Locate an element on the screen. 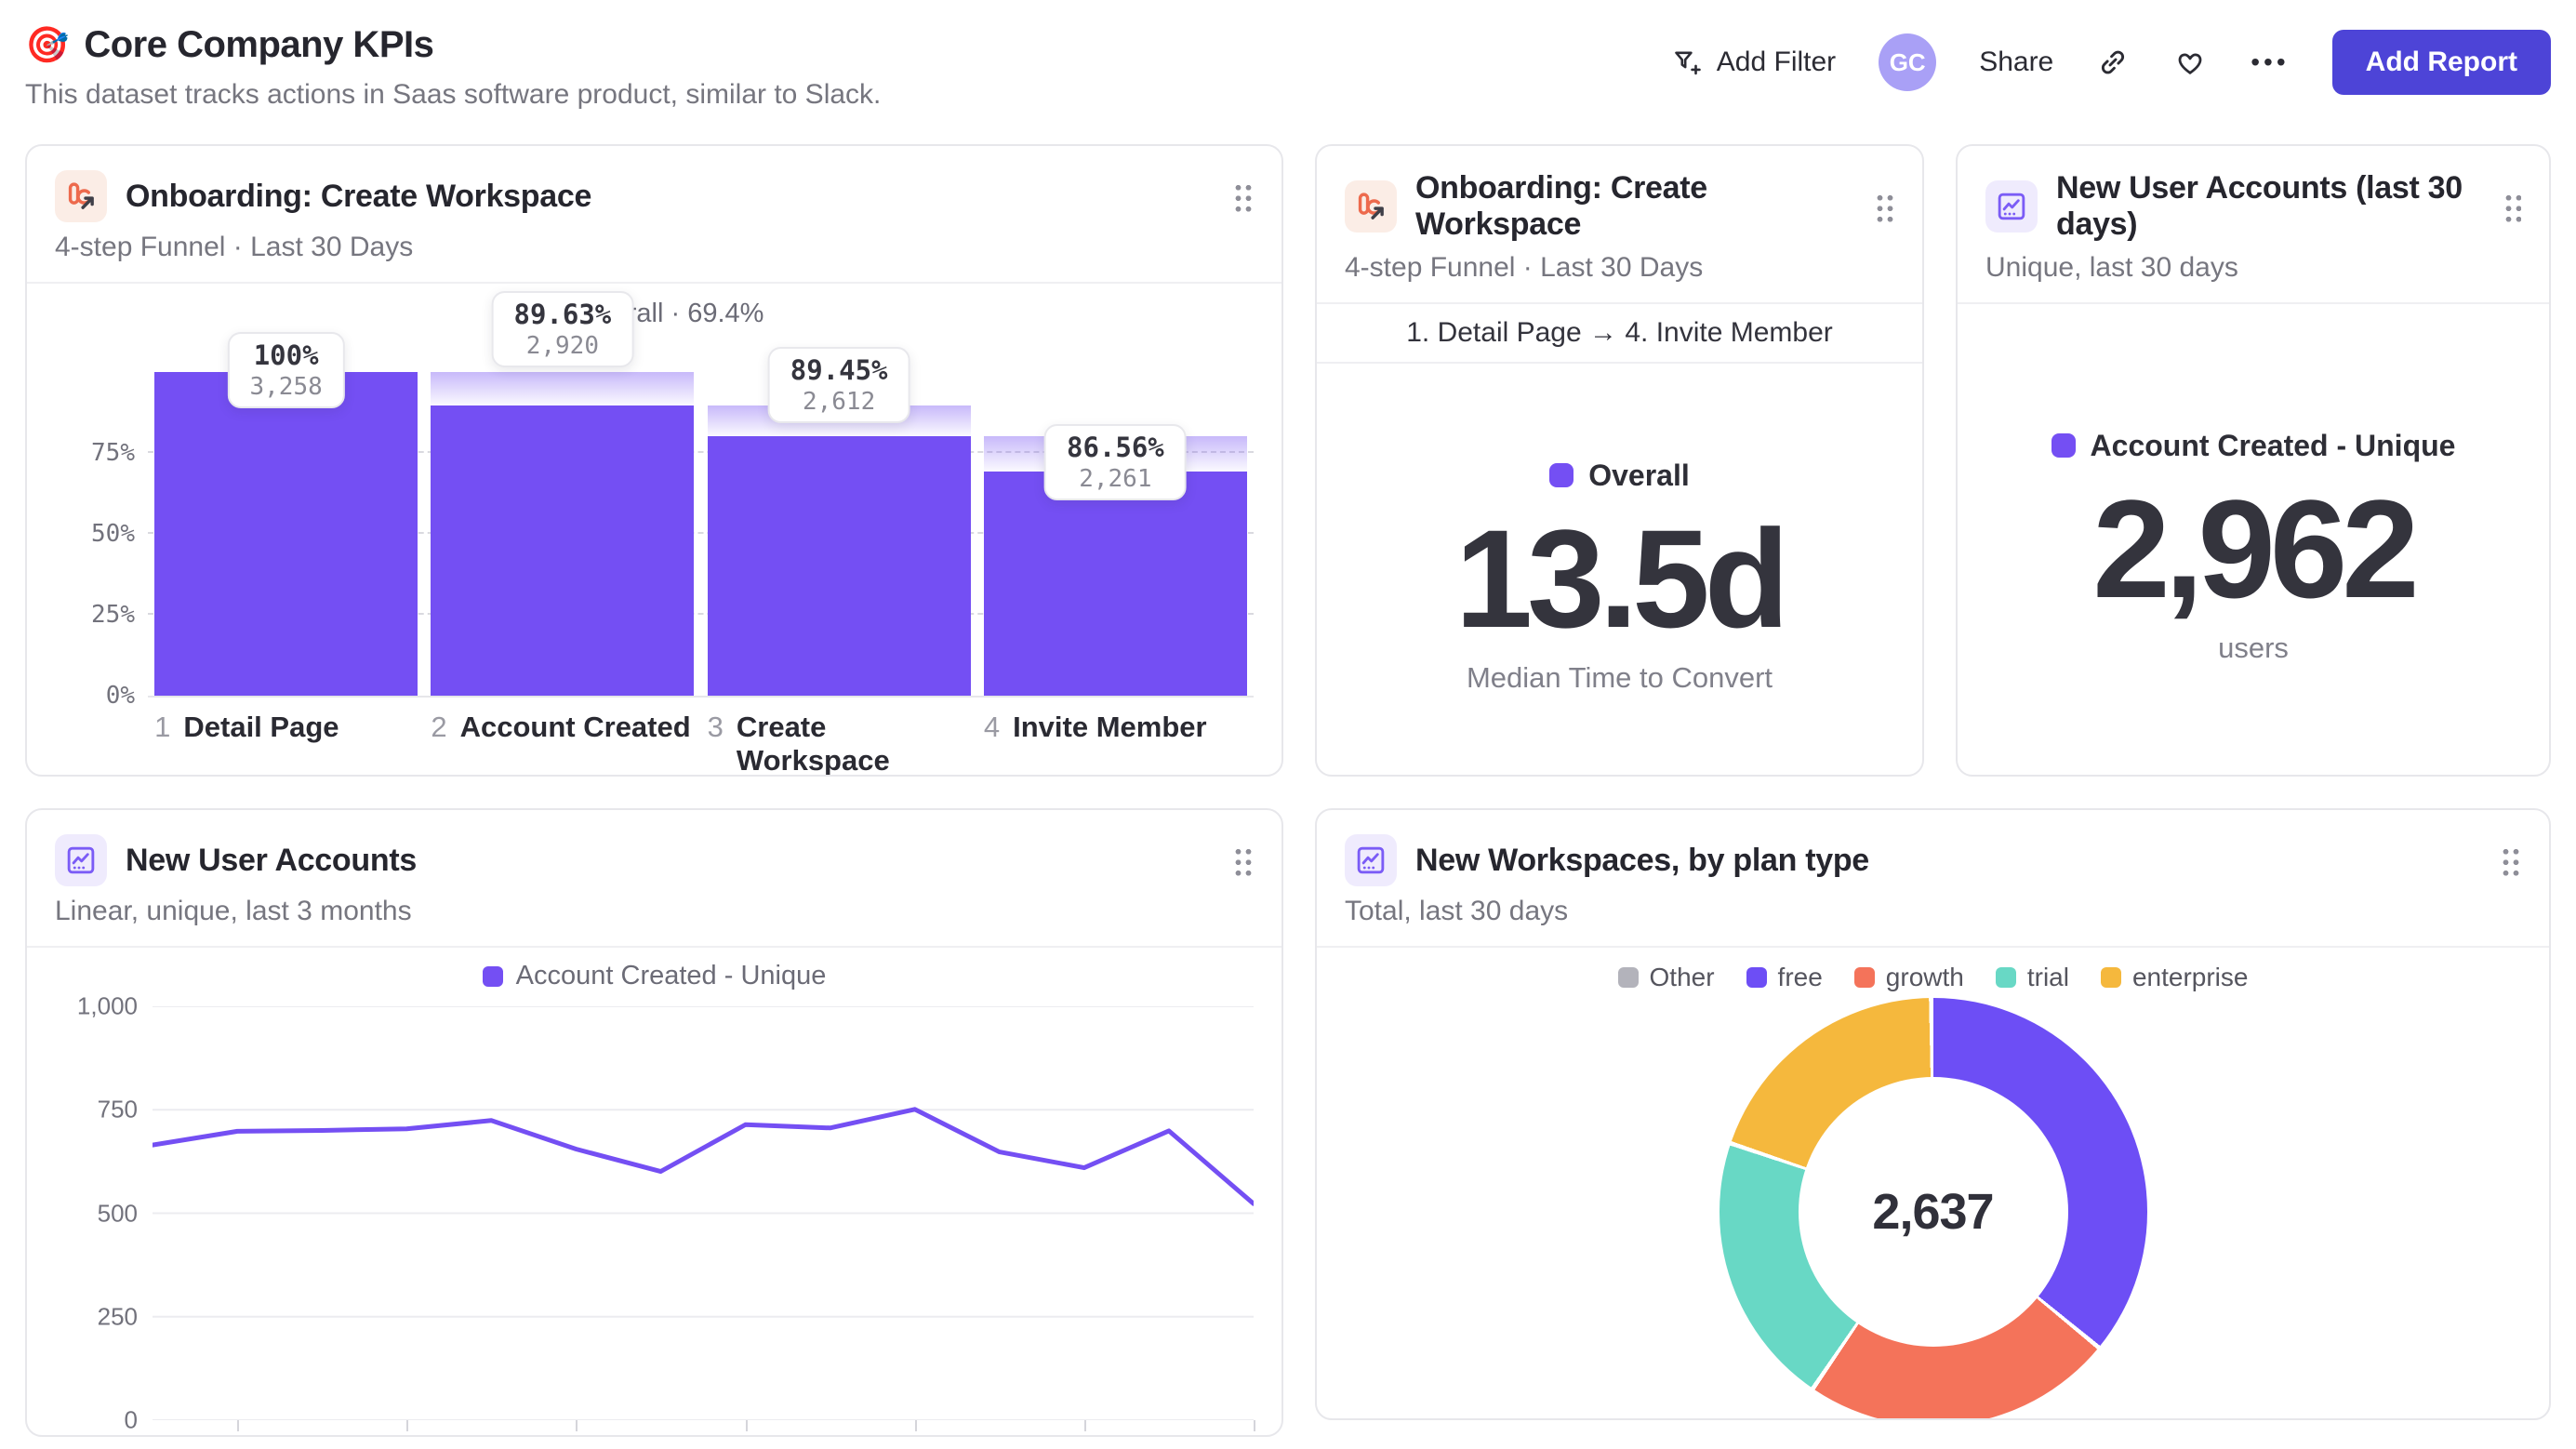  metric-caption: Median Time to Convert is located at coordinates (1619, 678).